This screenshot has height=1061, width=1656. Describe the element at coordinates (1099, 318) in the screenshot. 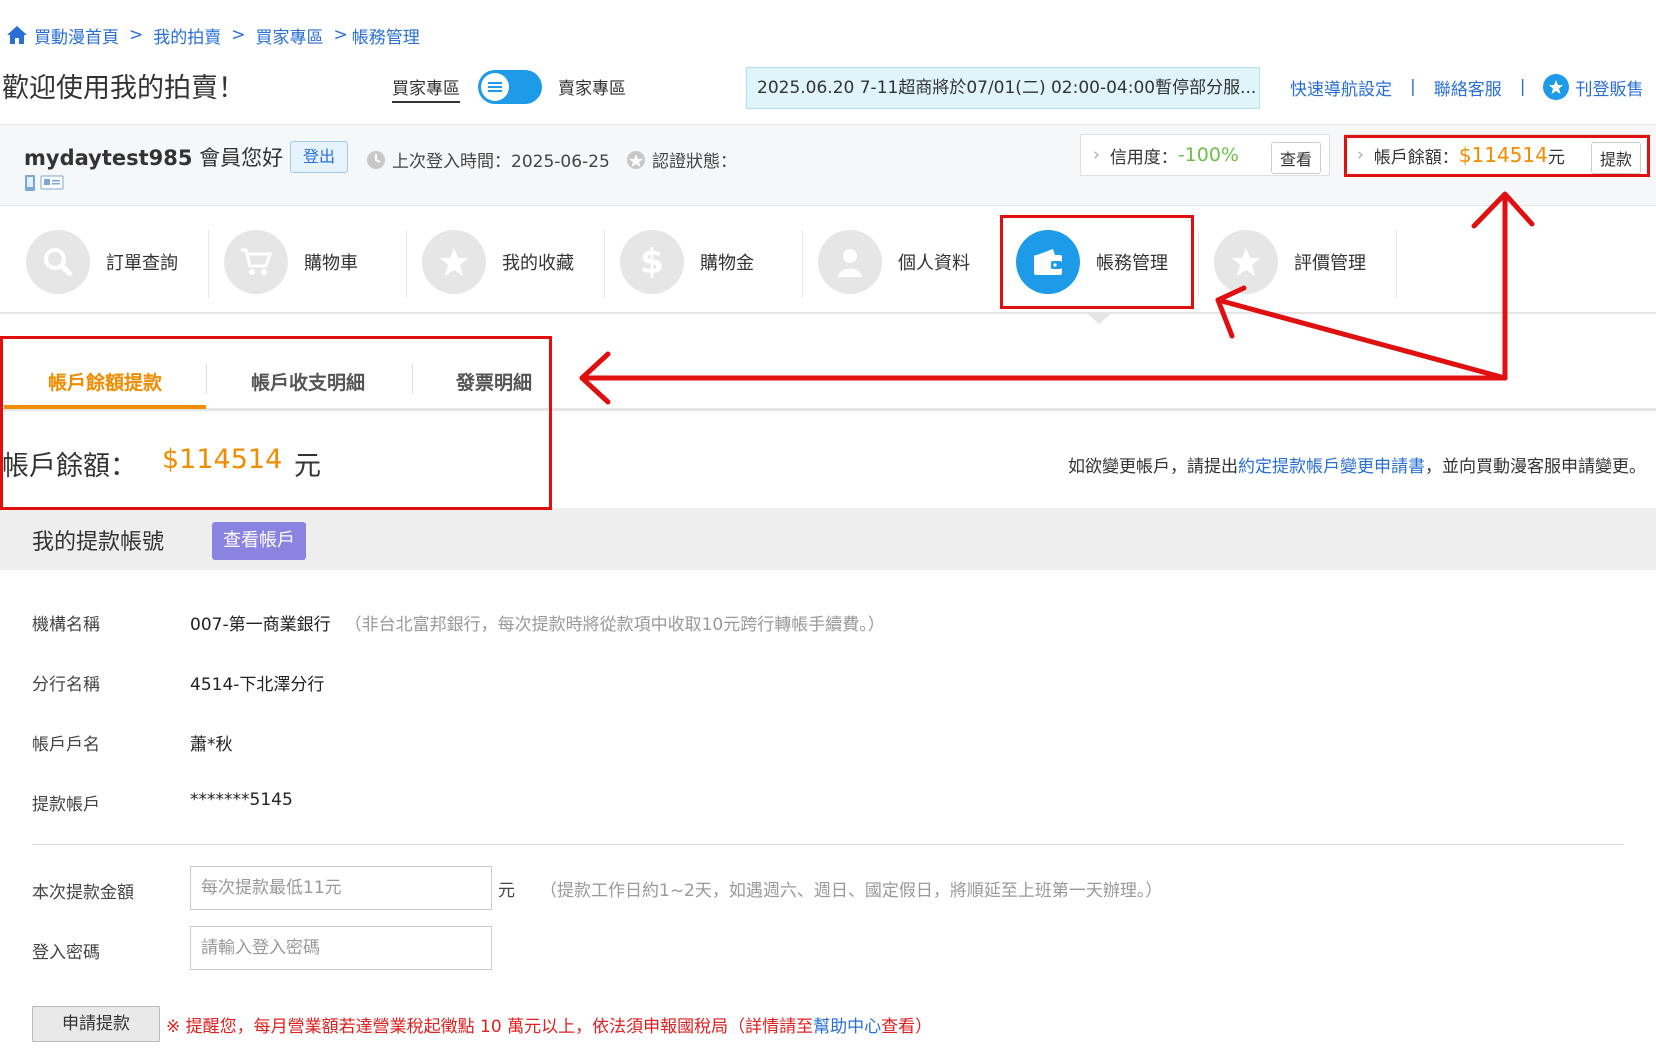

I see `active-nav-pointer` at that location.